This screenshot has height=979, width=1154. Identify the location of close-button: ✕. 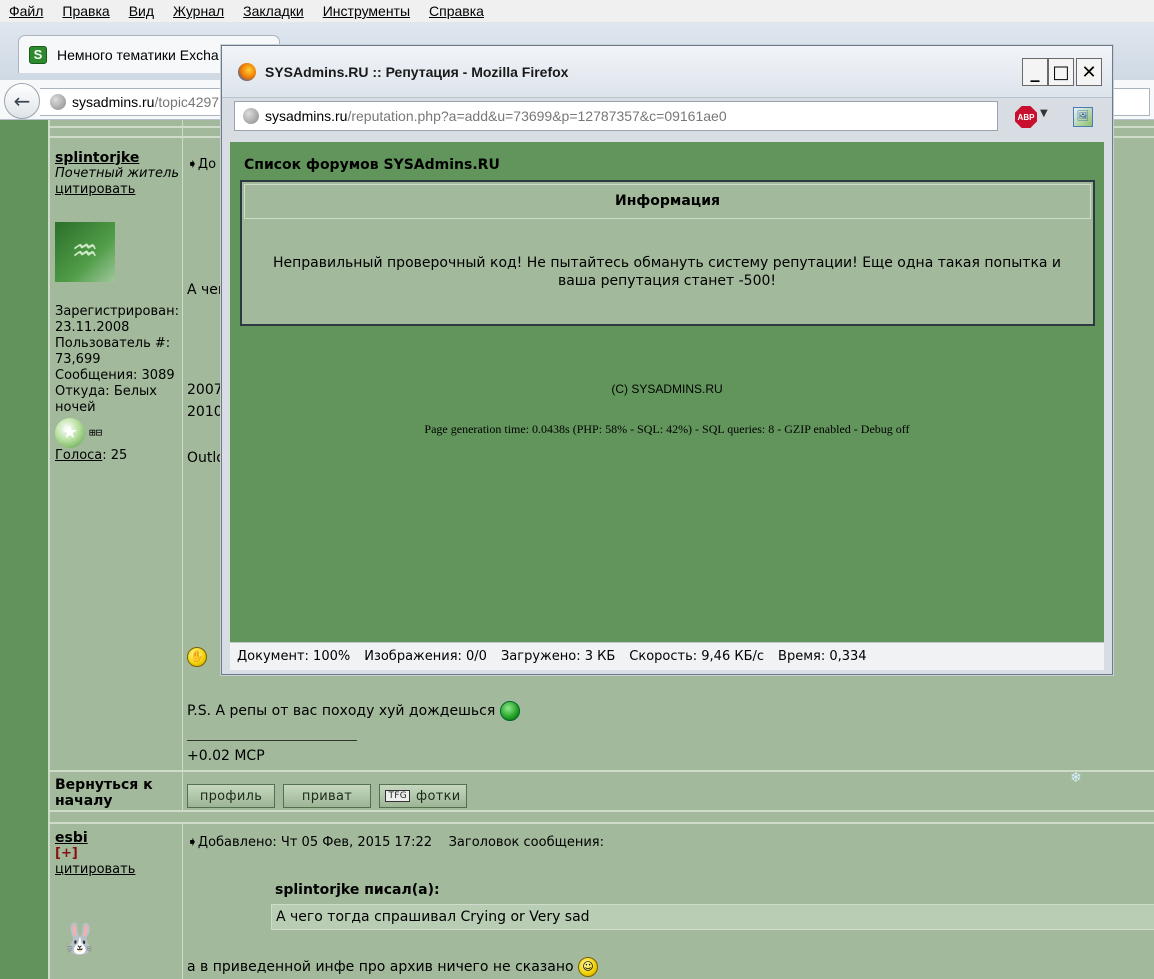
(1089, 72).